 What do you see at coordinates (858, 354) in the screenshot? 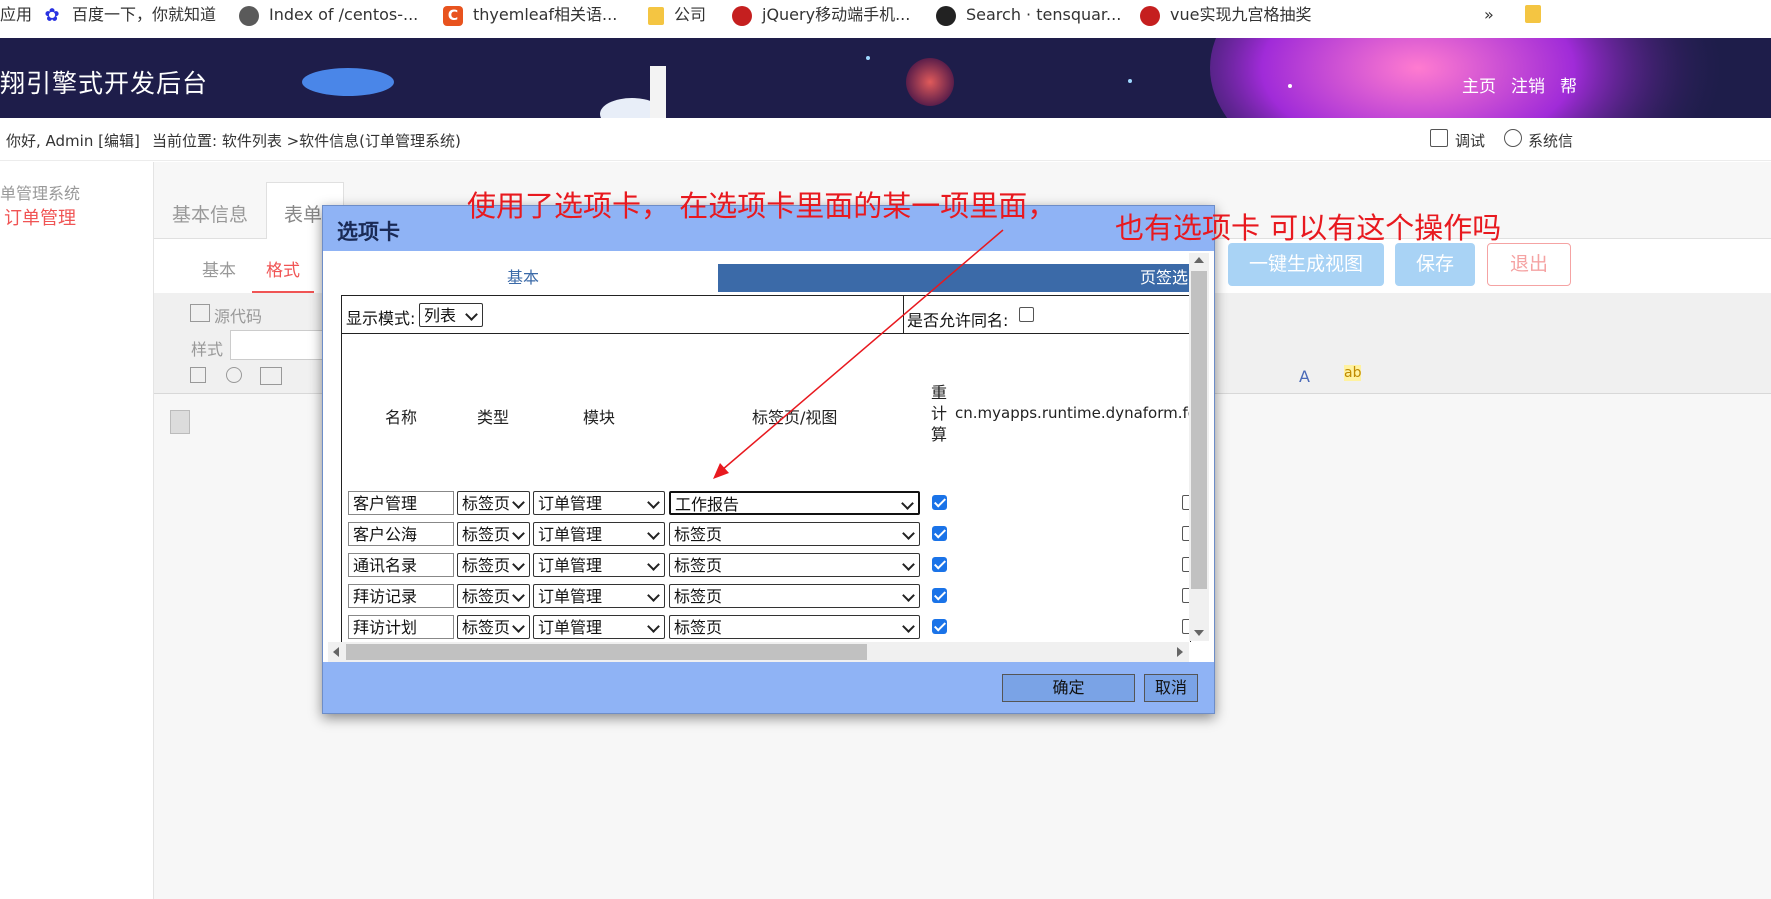
I see `annotation-arrow` at bounding box center [858, 354].